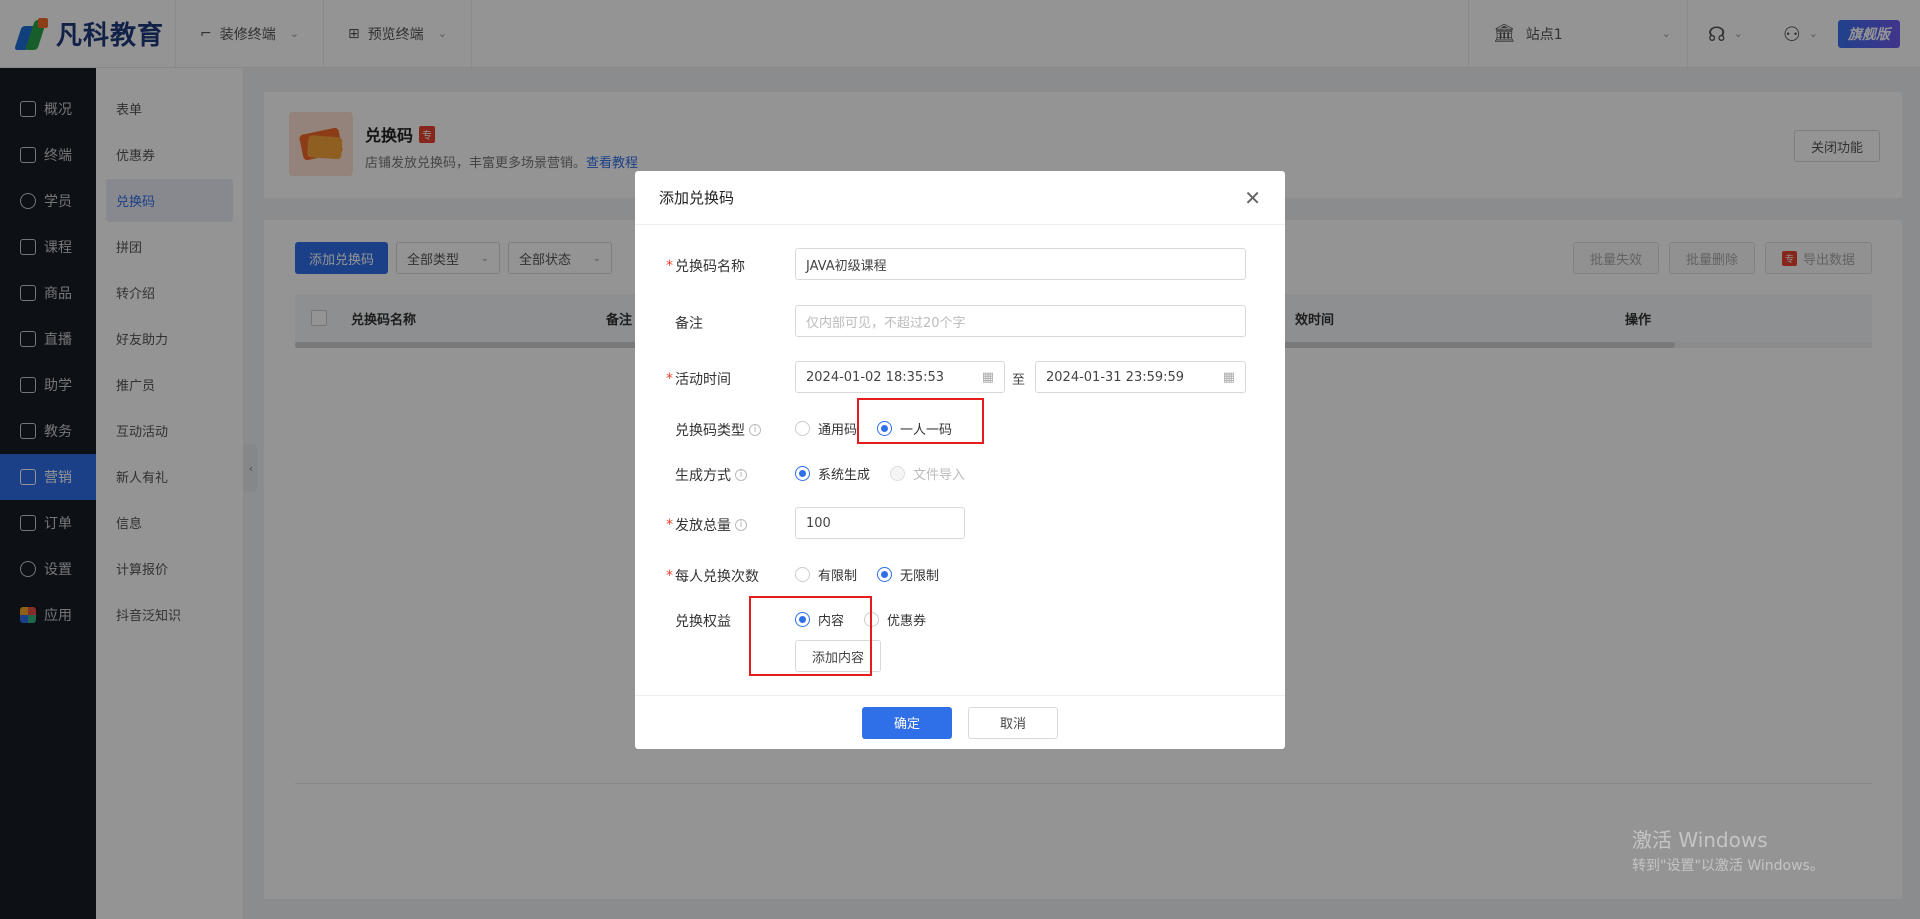  I want to click on benefit-label: 兑换权益, so click(703, 622).